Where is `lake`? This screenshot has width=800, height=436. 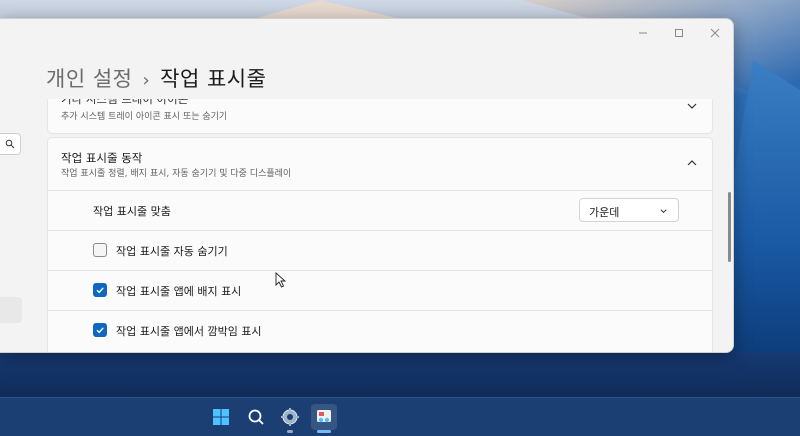
lake is located at coordinates (400, 374).